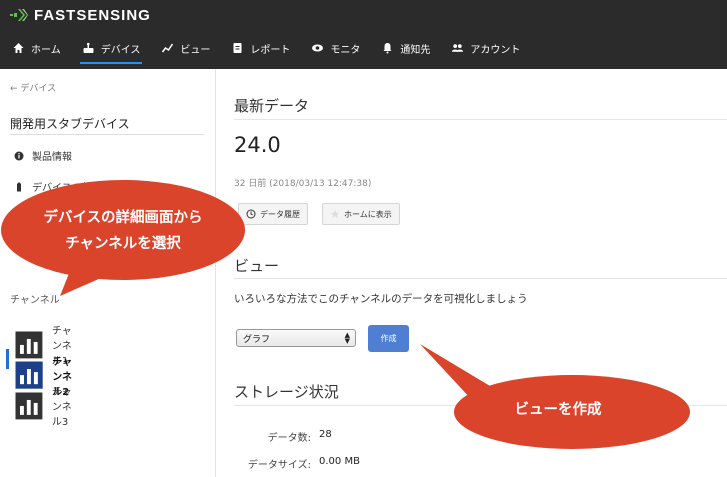  Describe the element at coordinates (46, 50) in the screenshot. I see `nav-label: ホーム` at that location.